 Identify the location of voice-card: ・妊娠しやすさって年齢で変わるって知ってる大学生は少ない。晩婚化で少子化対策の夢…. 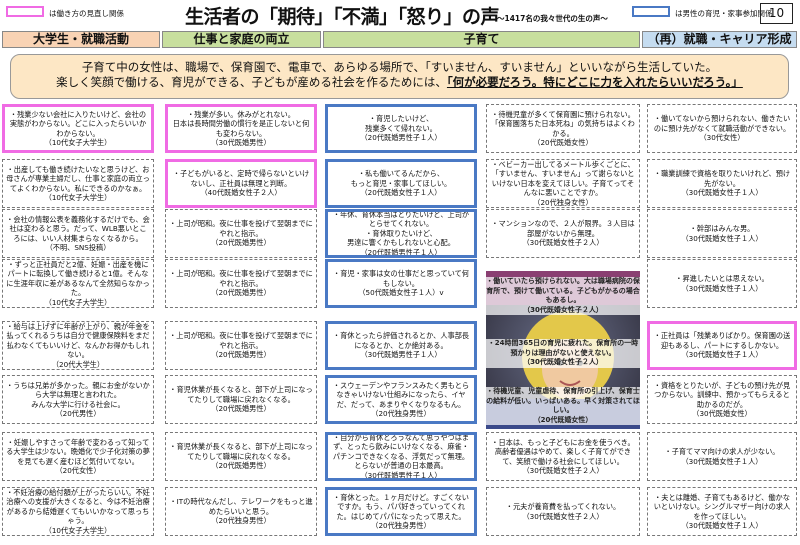
(78, 456).